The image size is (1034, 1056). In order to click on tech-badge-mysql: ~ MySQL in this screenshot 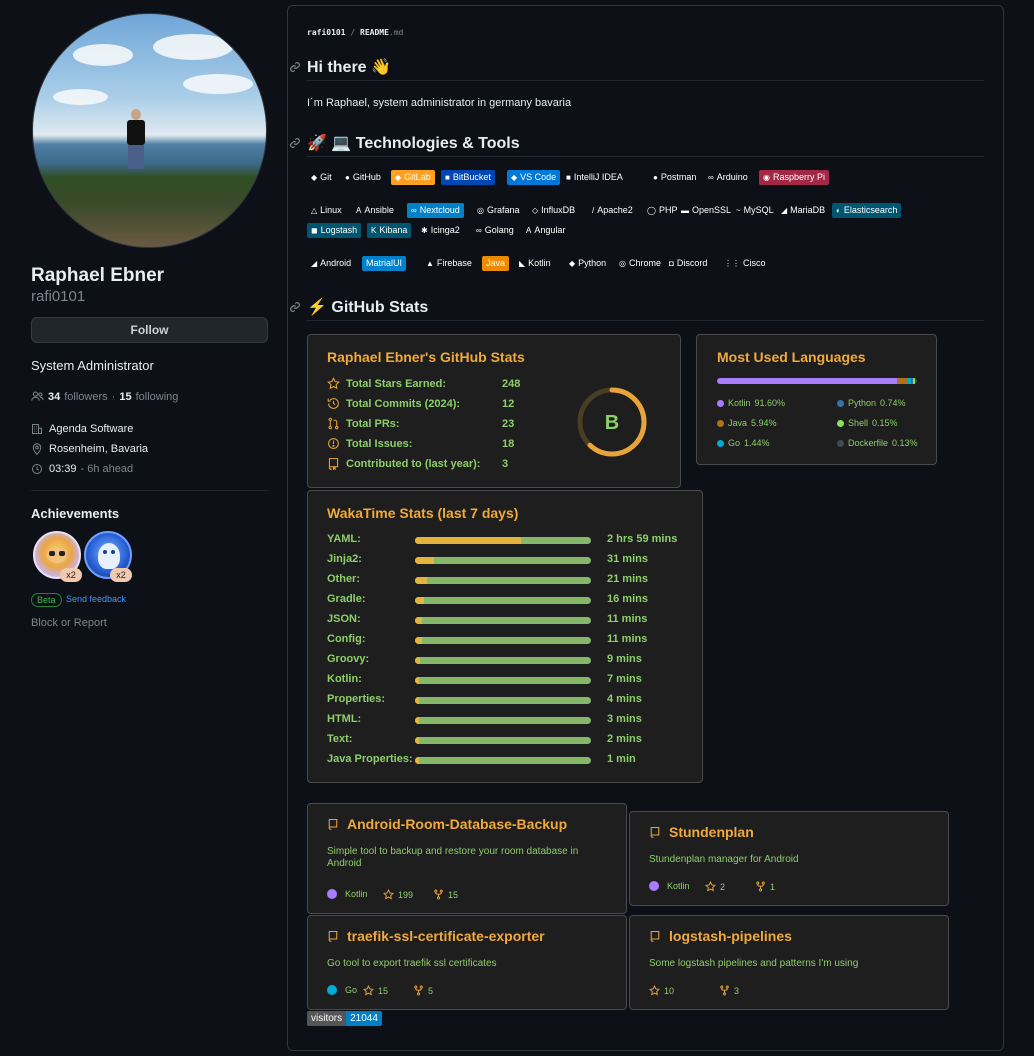, I will do `click(755, 210)`.